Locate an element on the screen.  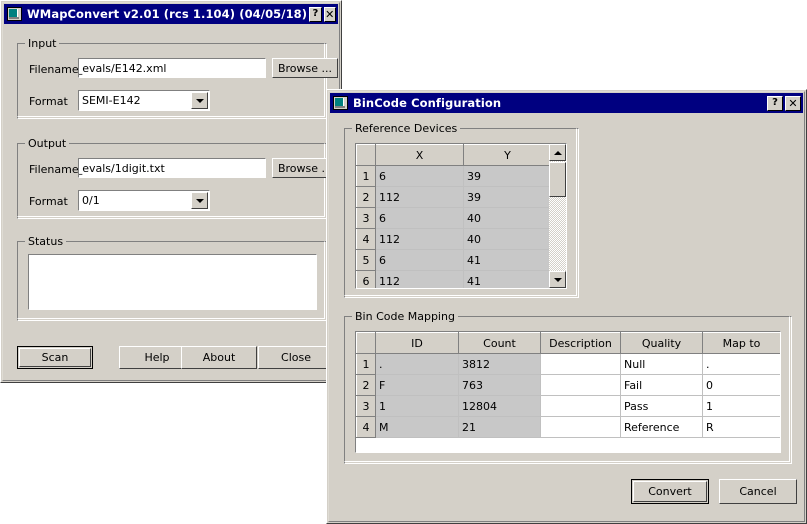
row-number: 5 is located at coordinates (366, 260).